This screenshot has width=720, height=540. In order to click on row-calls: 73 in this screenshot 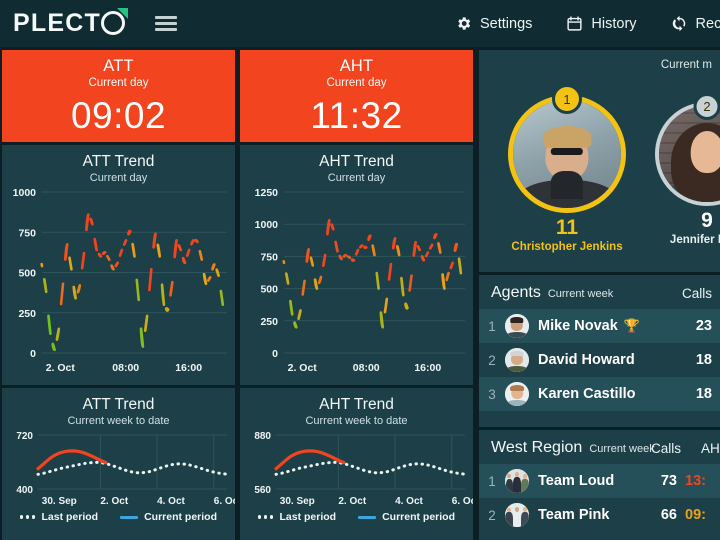, I will do `click(668, 481)`.